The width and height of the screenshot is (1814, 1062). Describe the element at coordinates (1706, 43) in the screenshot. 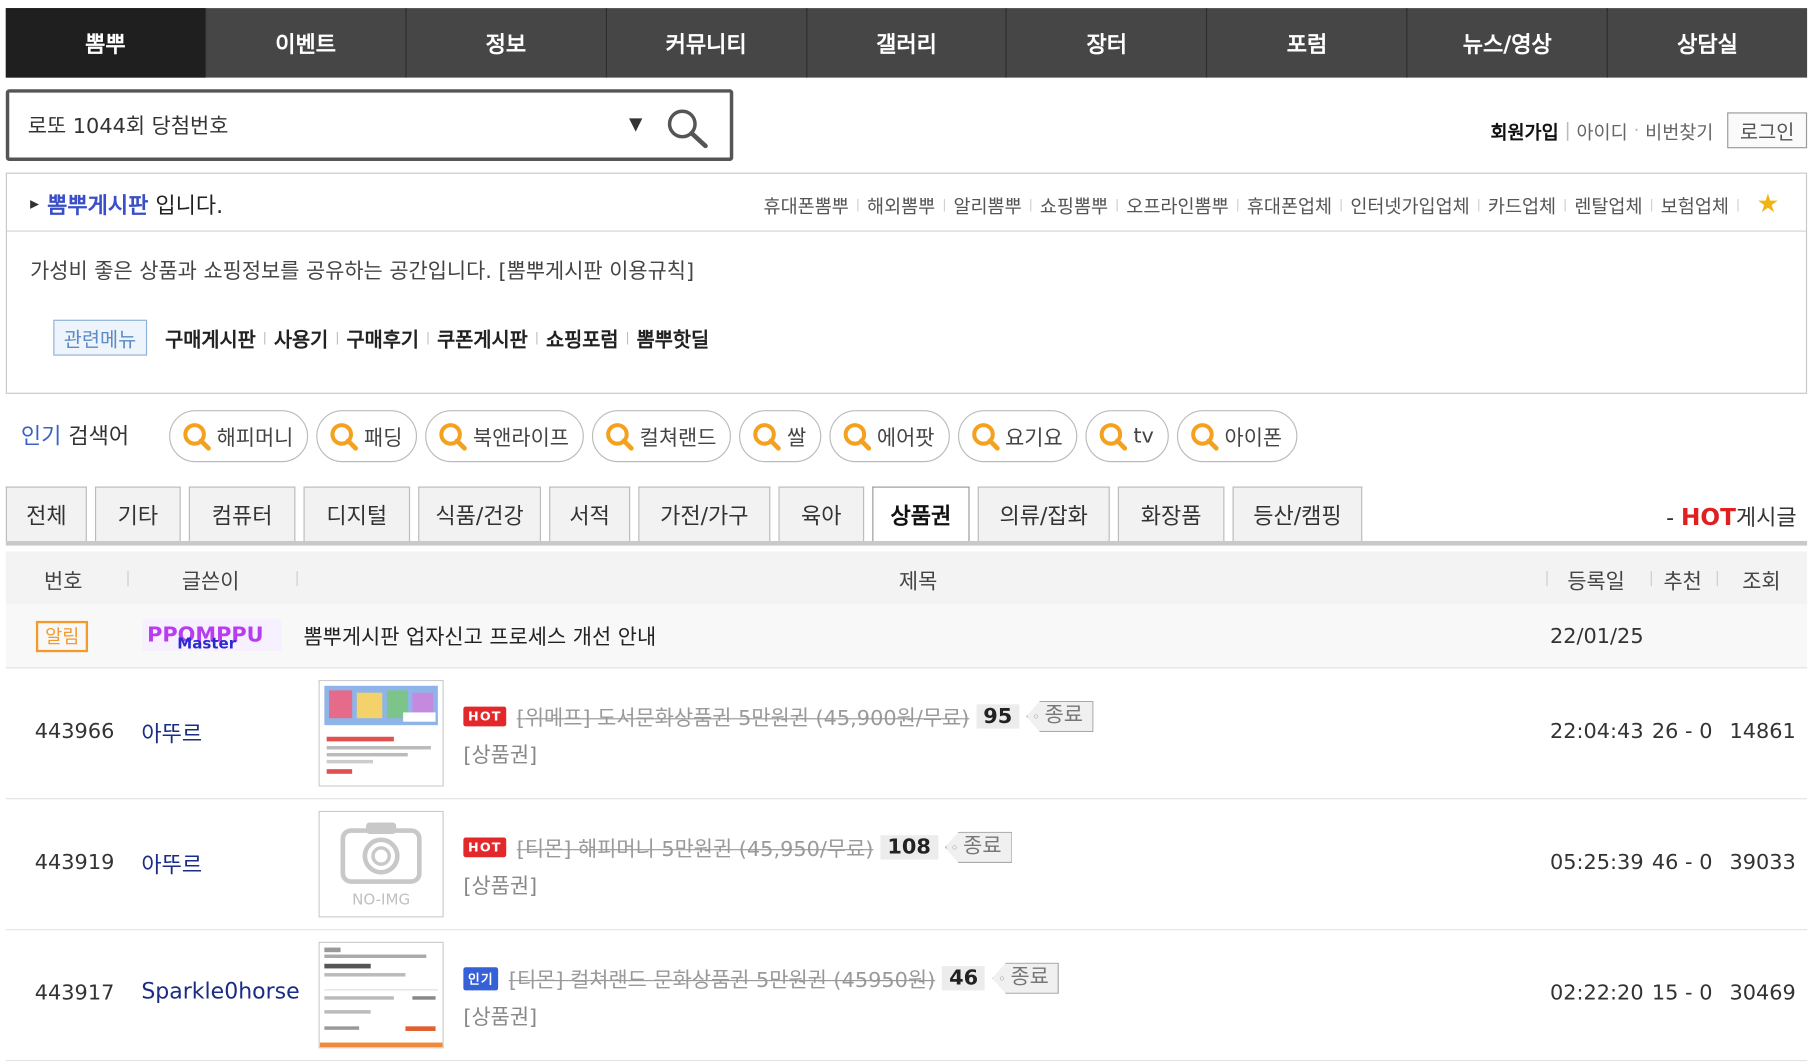

I see `nav-consult: 상담실` at that location.